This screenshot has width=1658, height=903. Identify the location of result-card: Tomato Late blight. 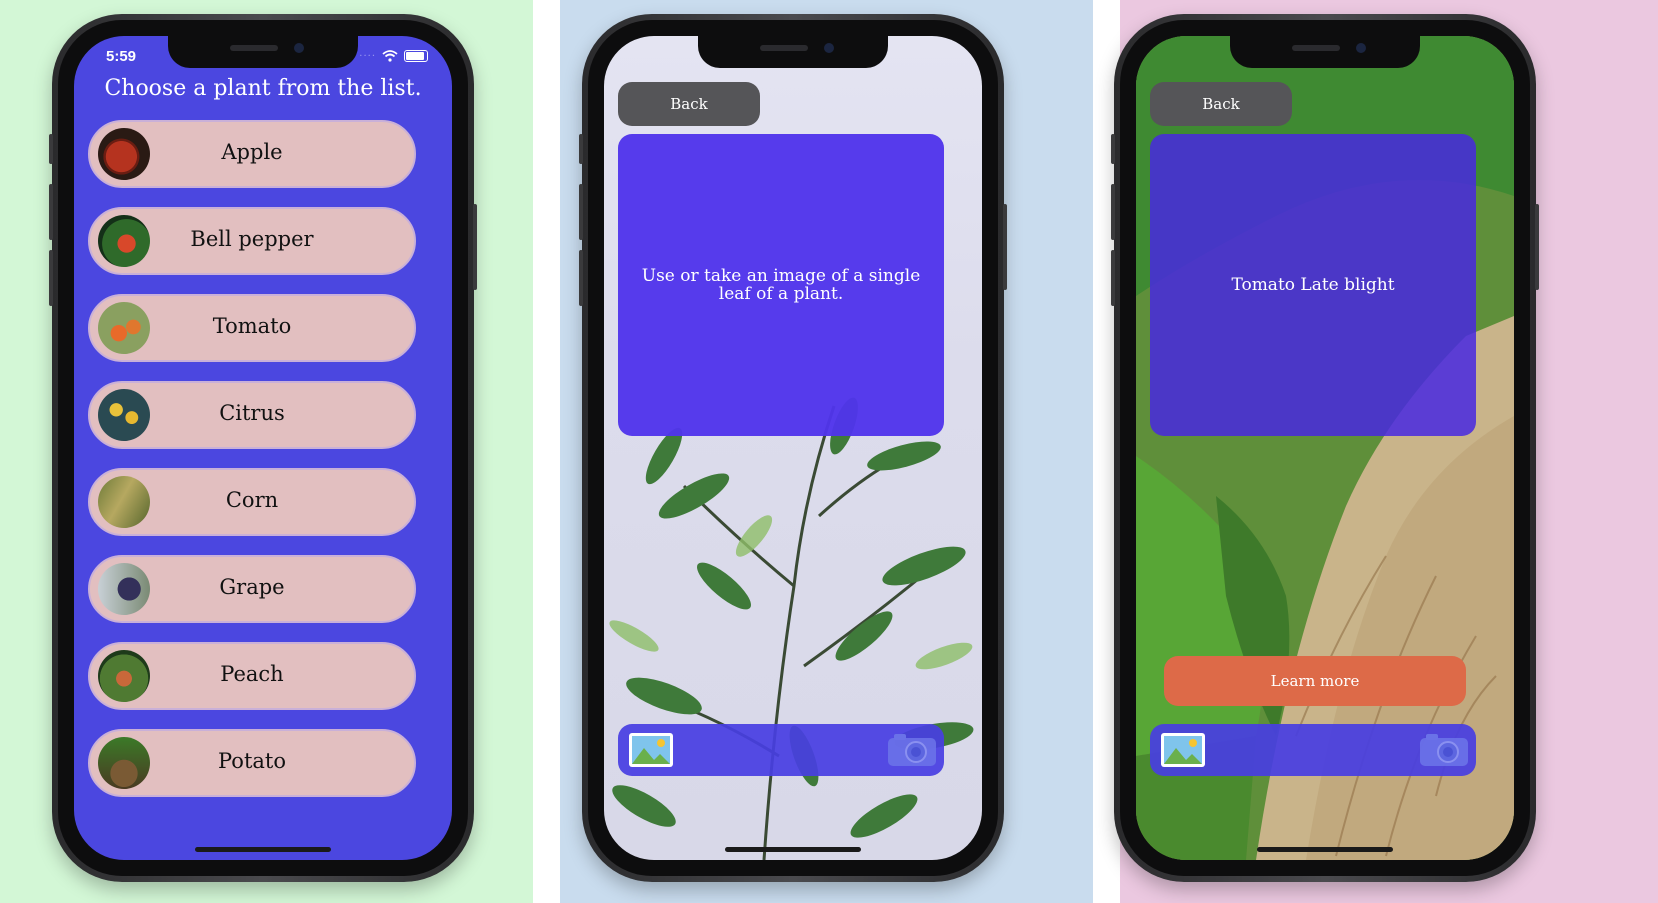
(1313, 285).